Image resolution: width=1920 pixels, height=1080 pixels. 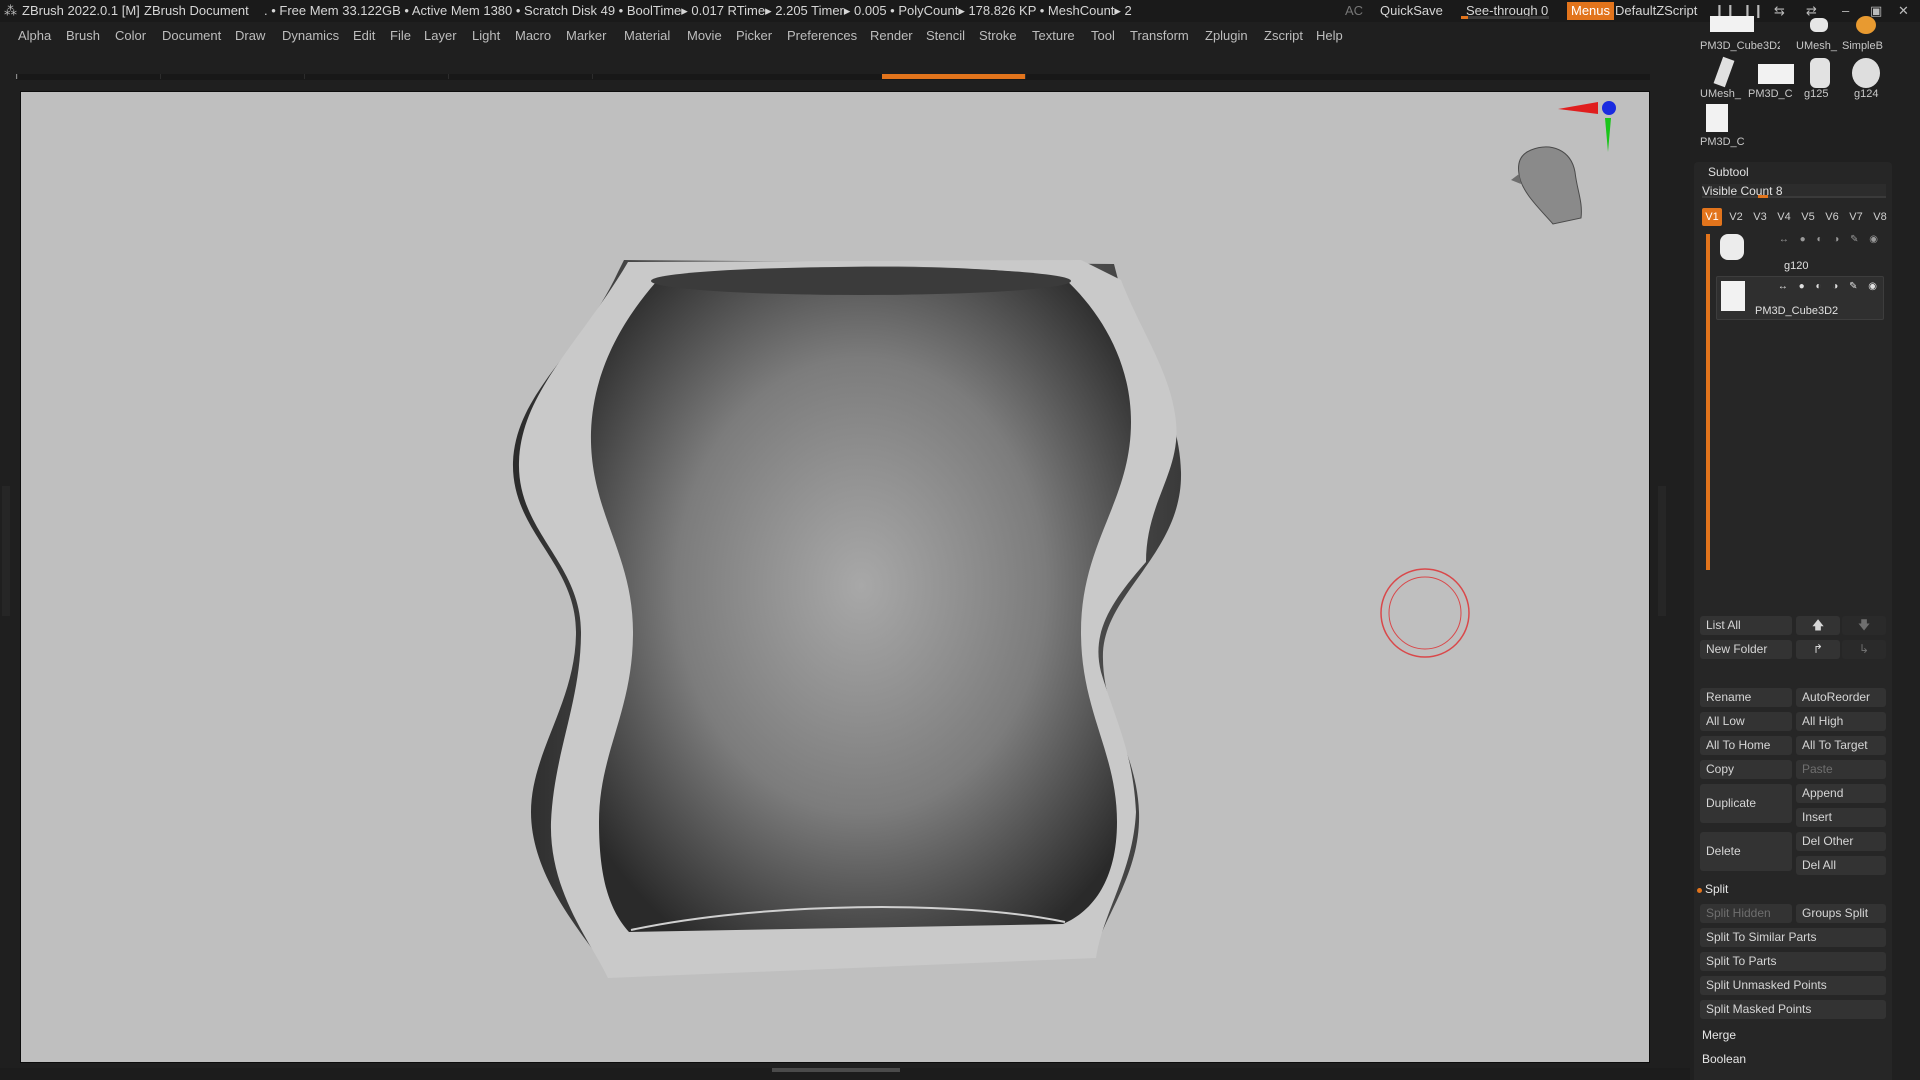 I want to click on ac-indicator: AC, so click(x=1354, y=10).